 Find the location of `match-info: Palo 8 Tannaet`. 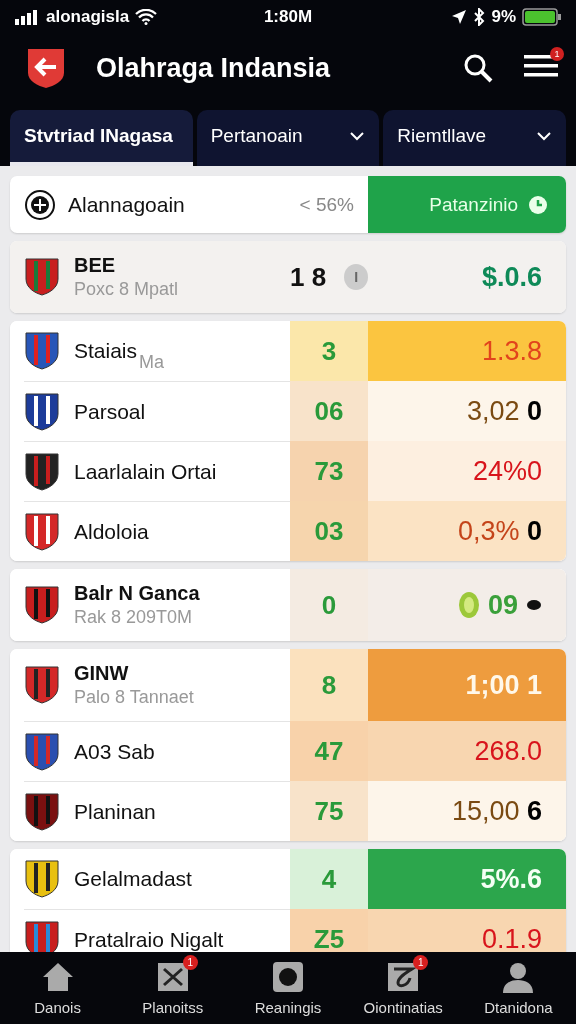

match-info: Palo 8 Tannaet is located at coordinates (134, 697).